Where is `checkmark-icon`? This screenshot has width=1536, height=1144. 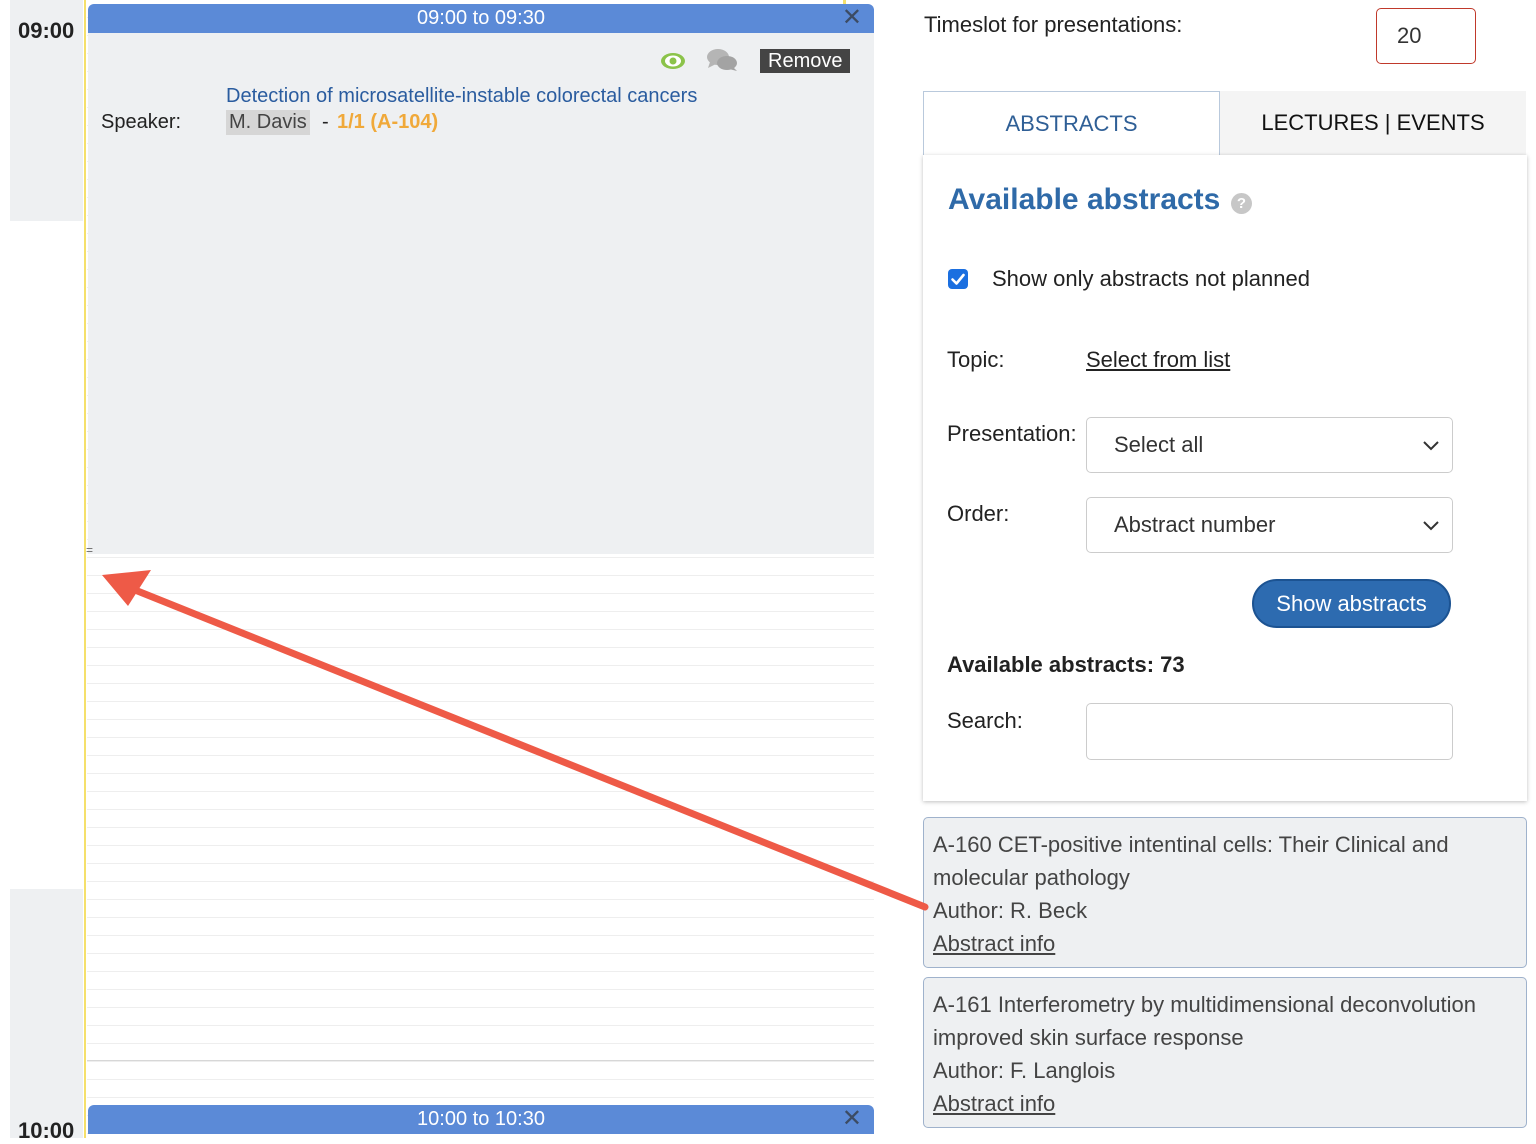 checkmark-icon is located at coordinates (958, 279).